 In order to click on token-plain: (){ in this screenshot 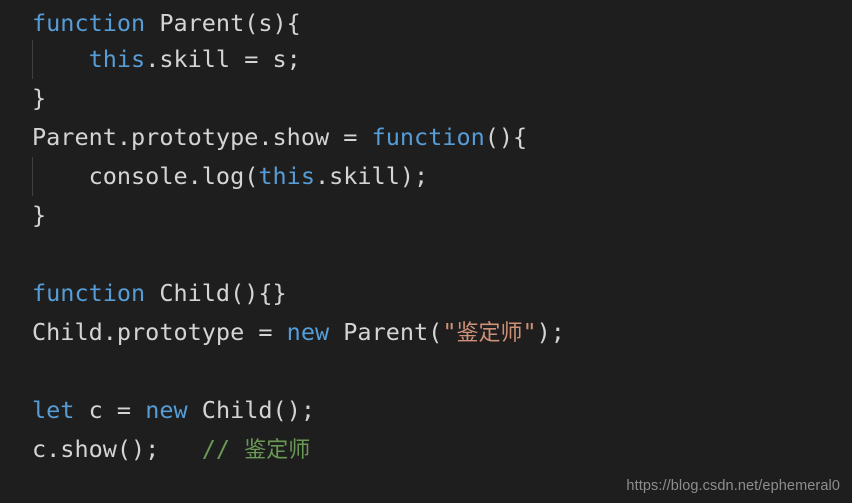, I will do `click(506, 137)`.